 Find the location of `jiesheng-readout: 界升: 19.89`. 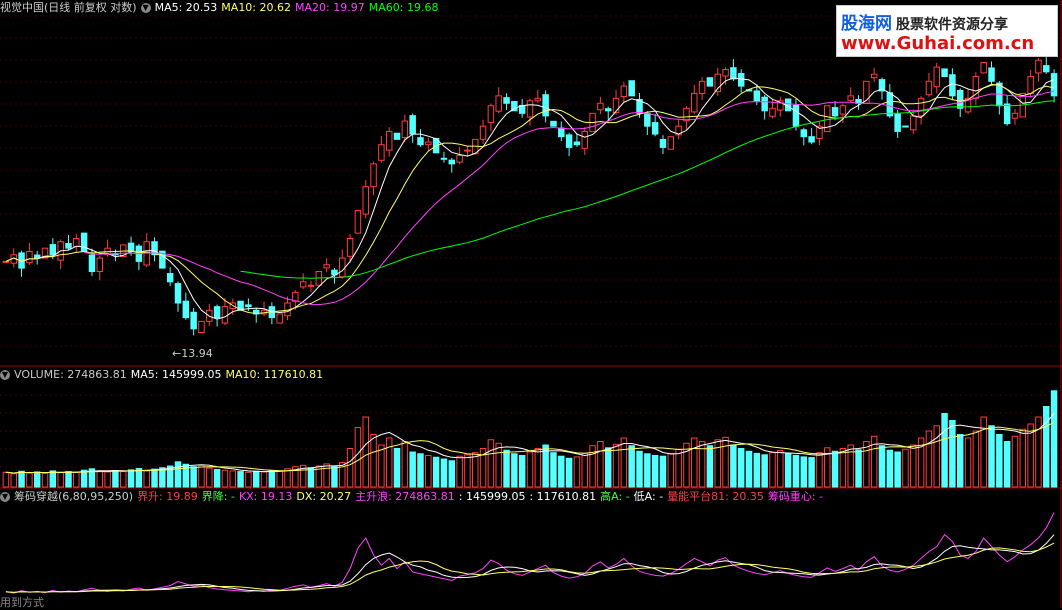

jiesheng-readout: 界升: 19.89 is located at coordinates (167, 496).